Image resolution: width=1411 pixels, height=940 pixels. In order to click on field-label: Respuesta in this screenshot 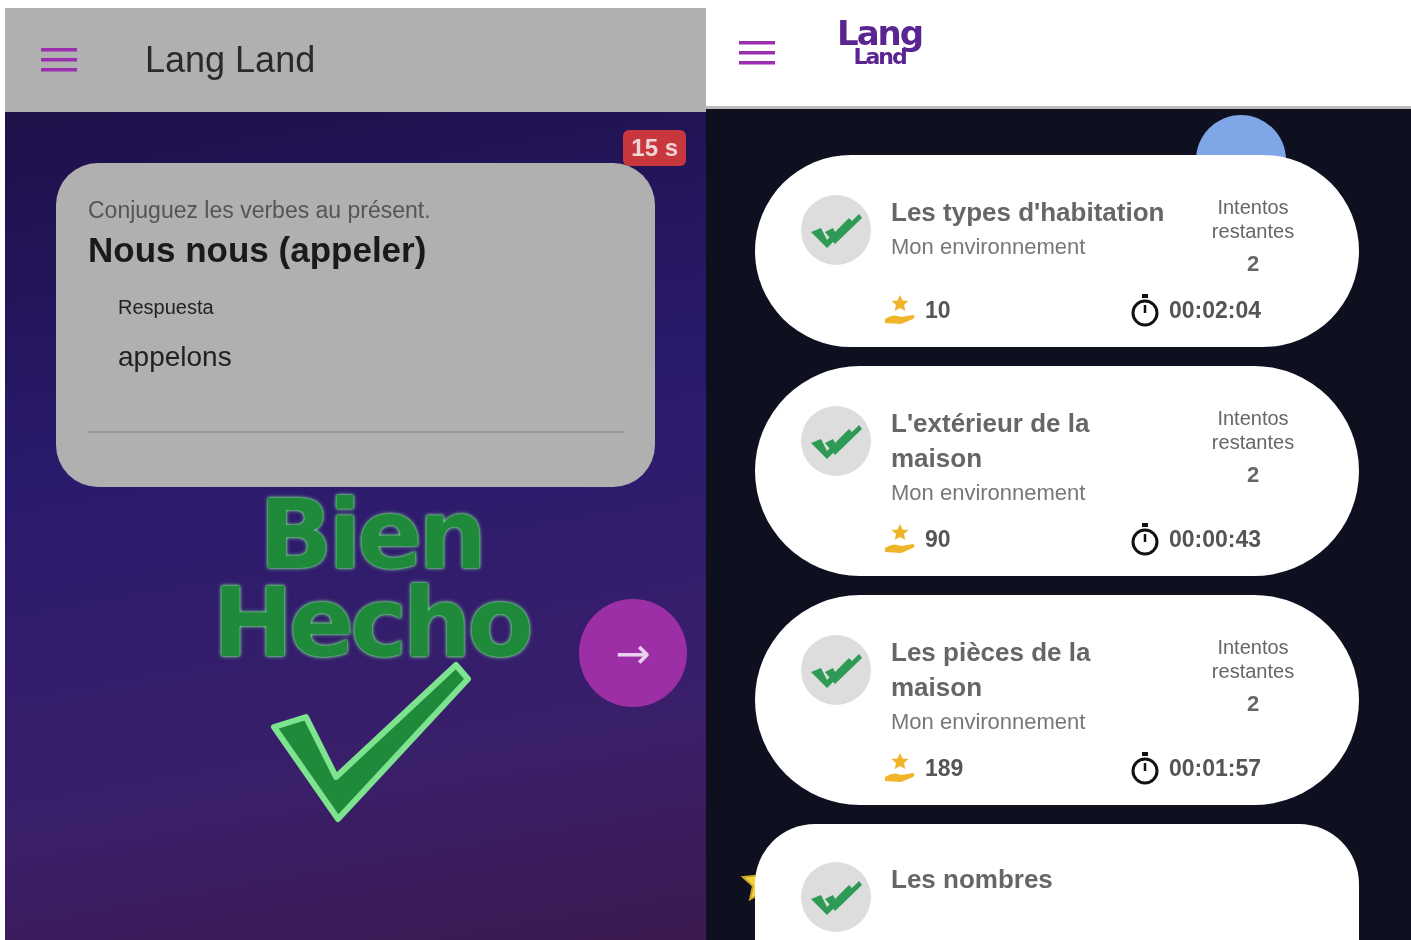, I will do `click(166, 307)`.